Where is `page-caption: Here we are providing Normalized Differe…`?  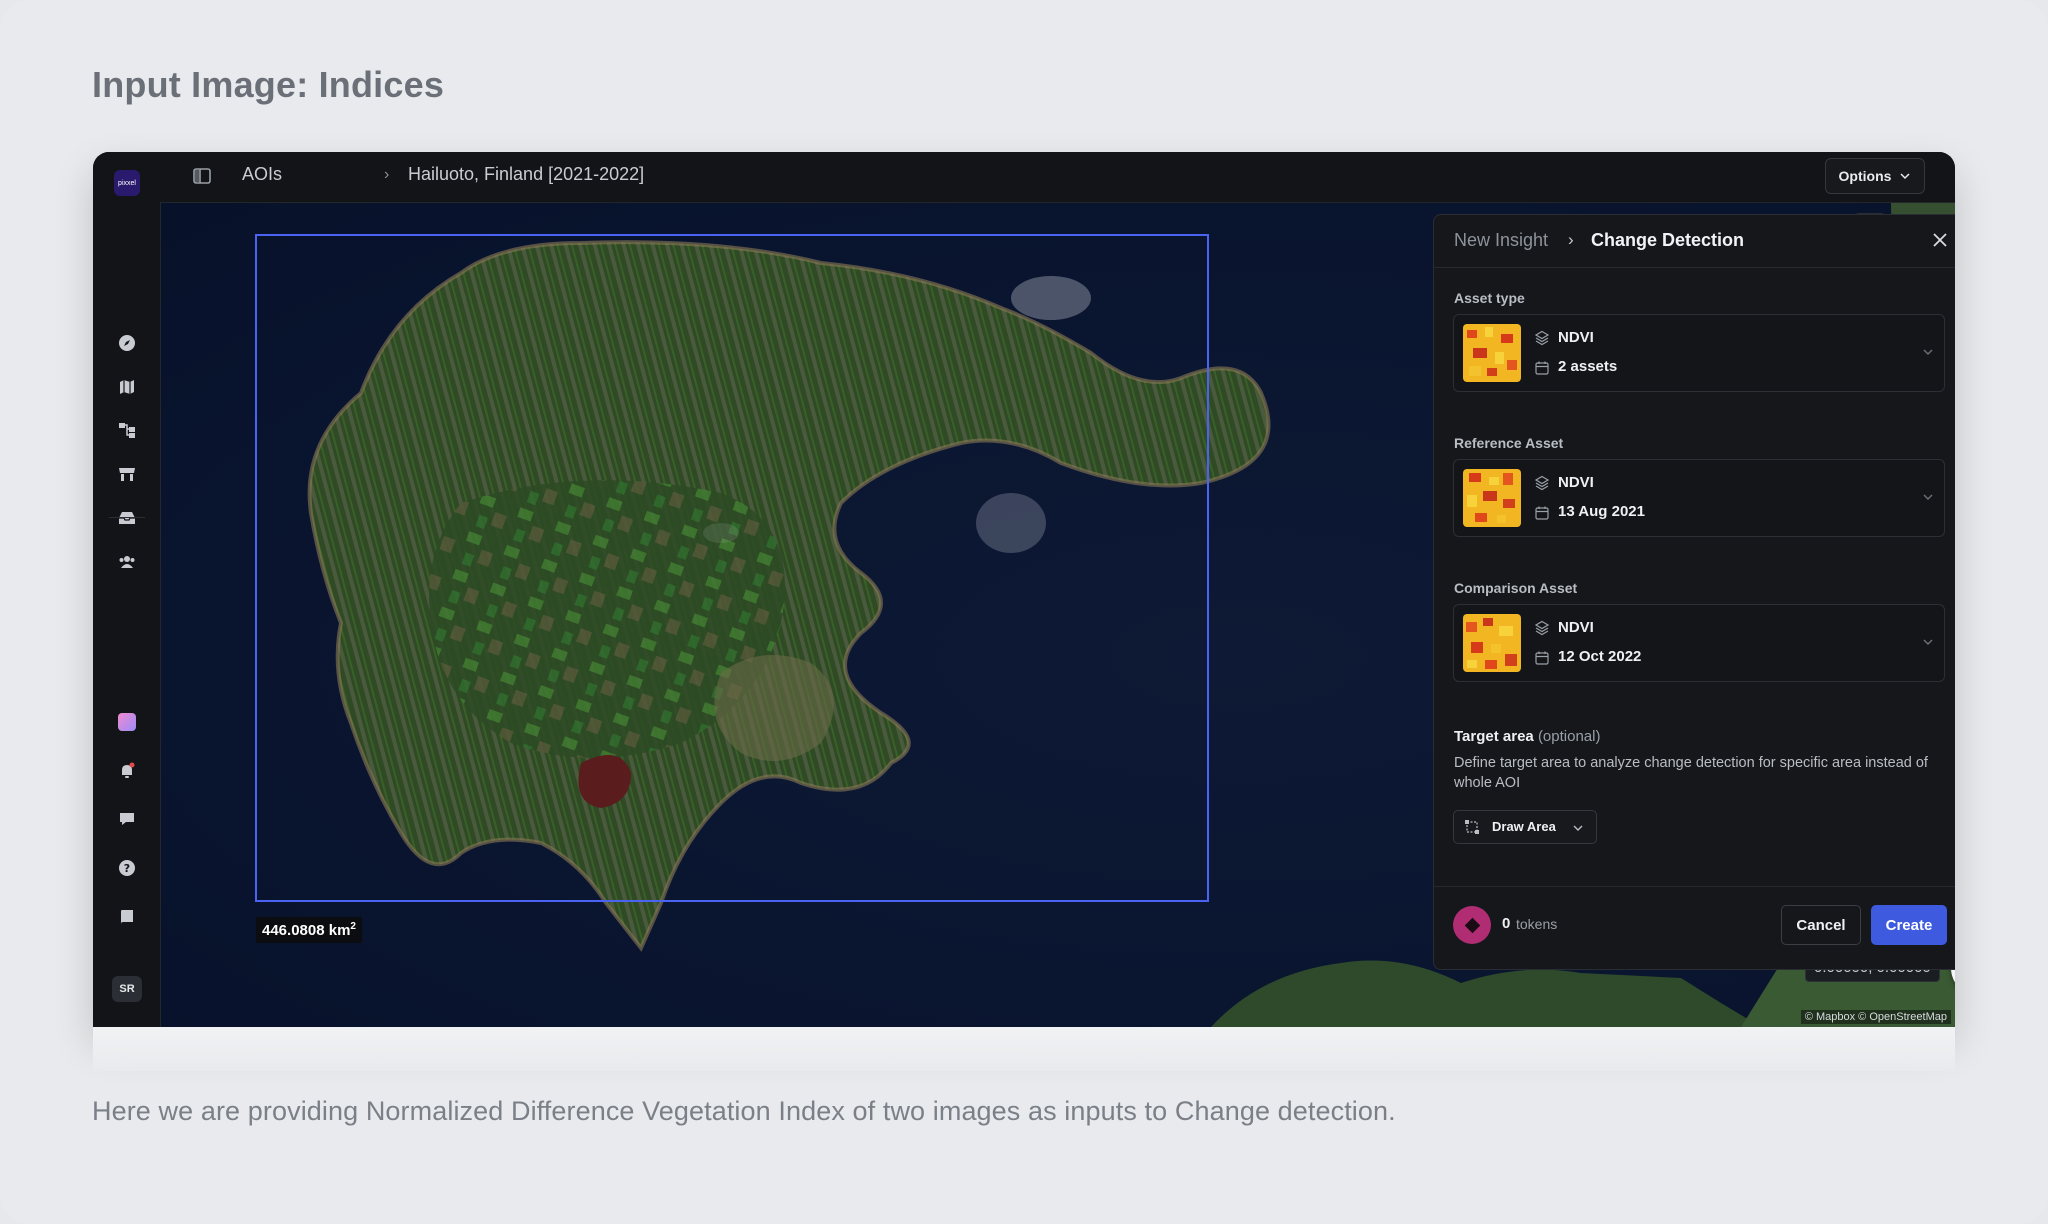 page-caption: Here we are providing Normalized Differe… is located at coordinates (744, 1111).